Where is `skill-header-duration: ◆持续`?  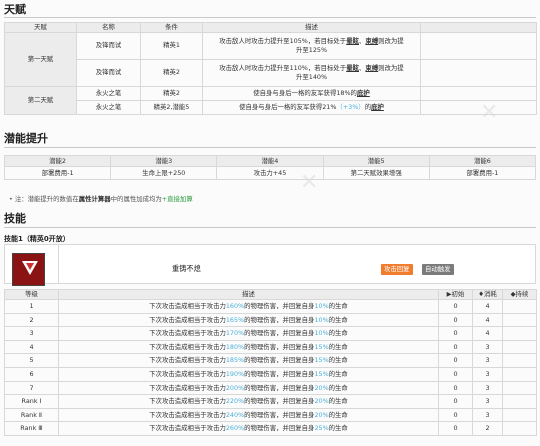
skill-header-duration: ◆持续 is located at coordinates (519, 294).